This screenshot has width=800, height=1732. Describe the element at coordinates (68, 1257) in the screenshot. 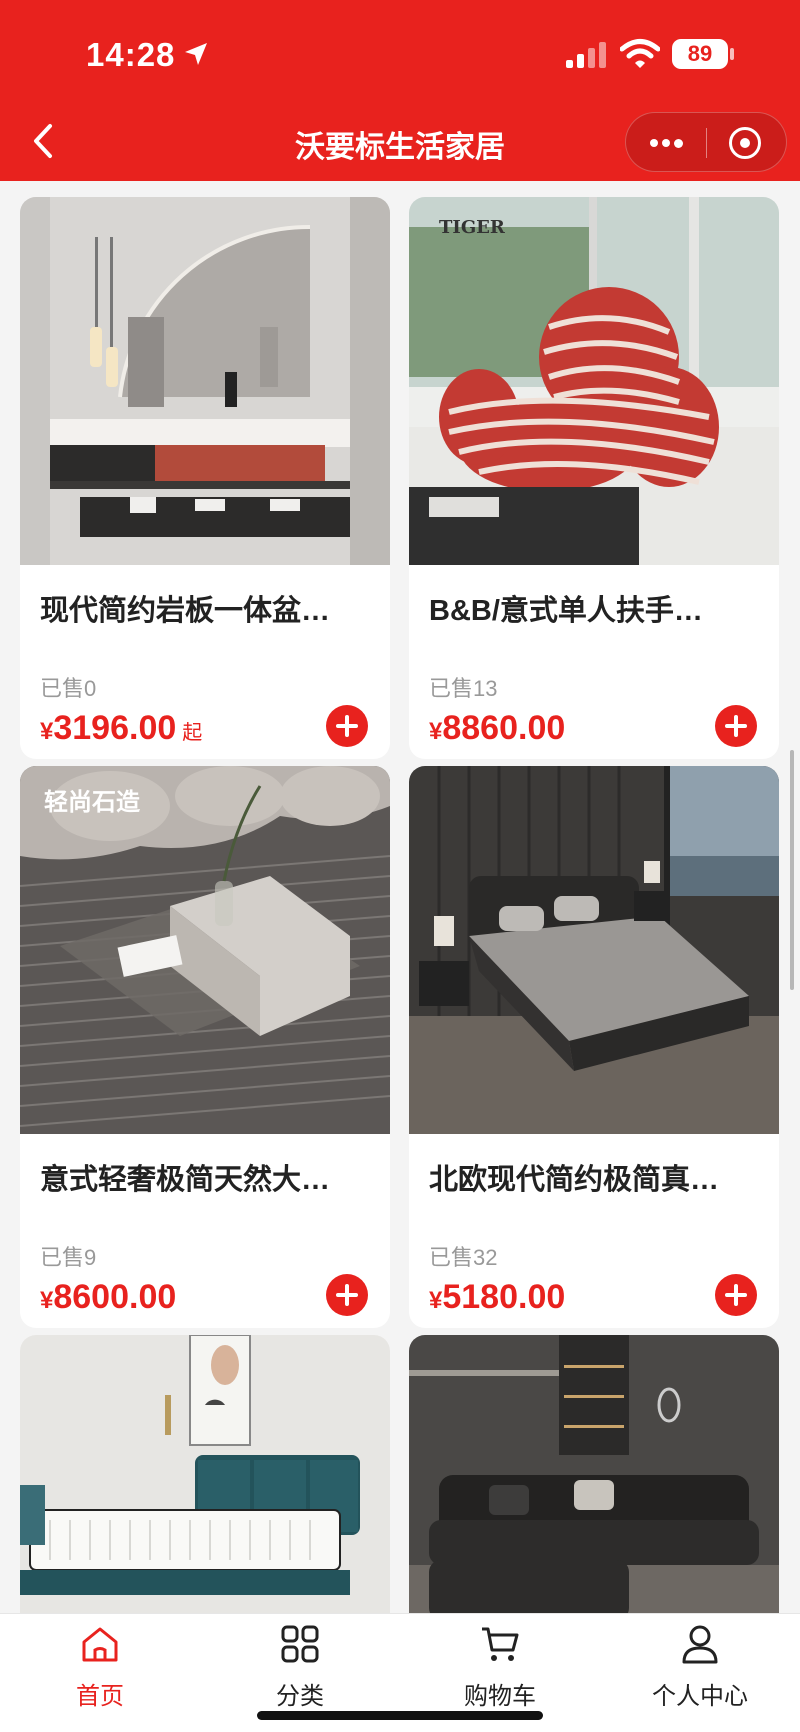

I see `product-sold-count: 已售9` at that location.